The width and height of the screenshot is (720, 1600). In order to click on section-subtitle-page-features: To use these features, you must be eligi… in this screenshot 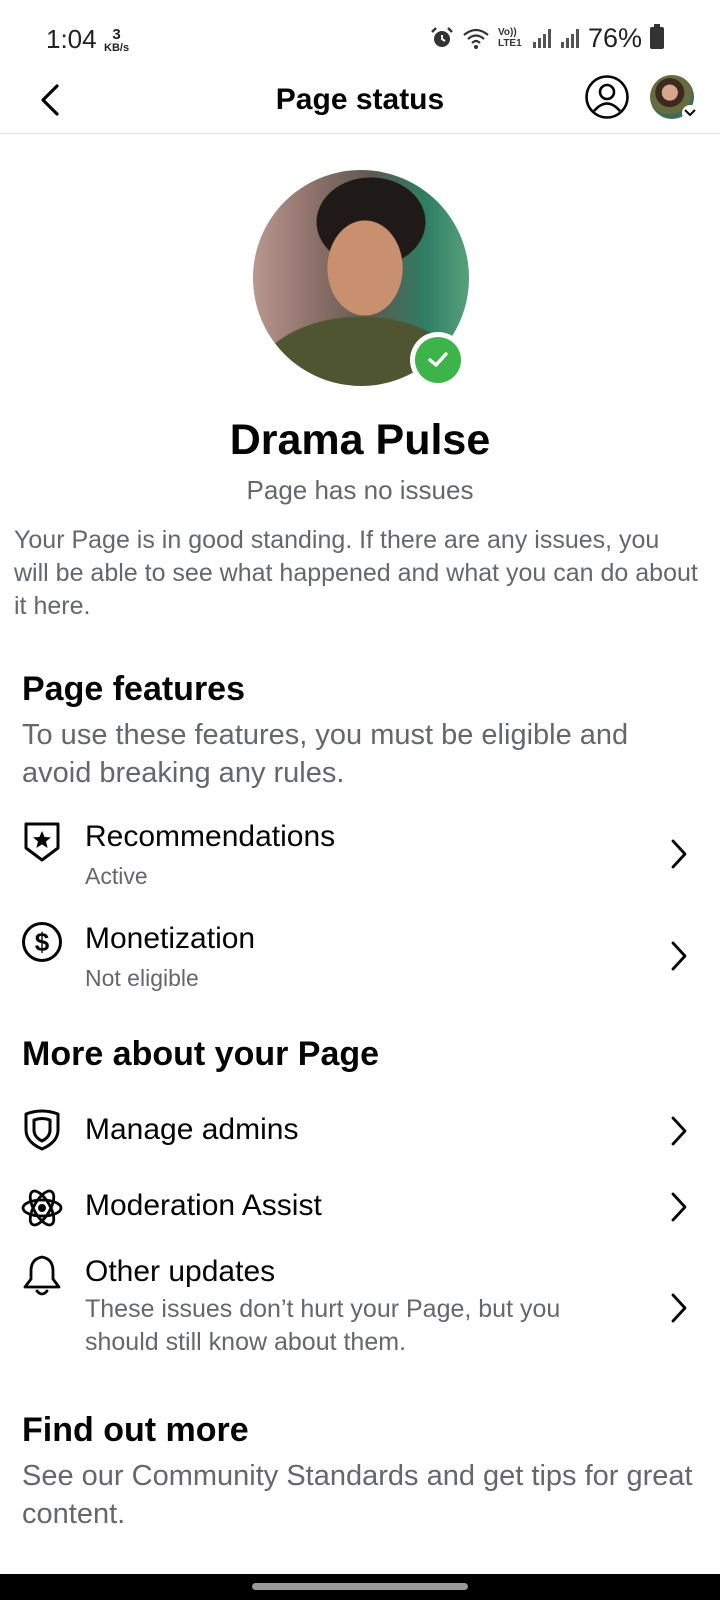, I will do `click(325, 754)`.